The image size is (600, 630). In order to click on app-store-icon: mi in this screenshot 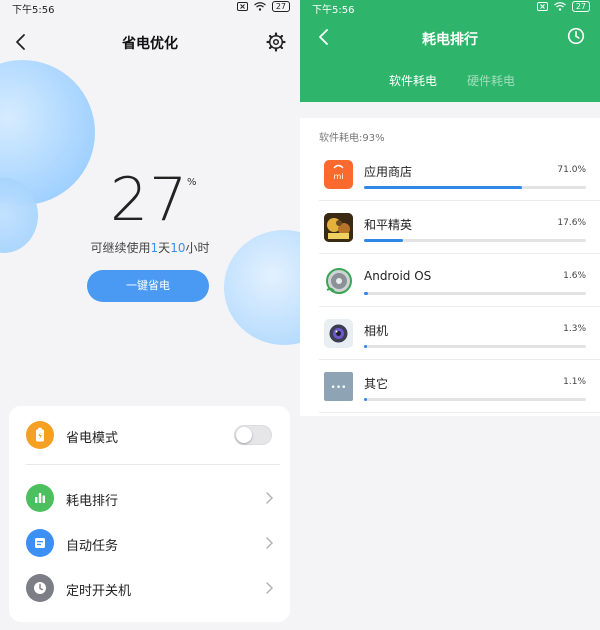, I will do `click(338, 174)`.